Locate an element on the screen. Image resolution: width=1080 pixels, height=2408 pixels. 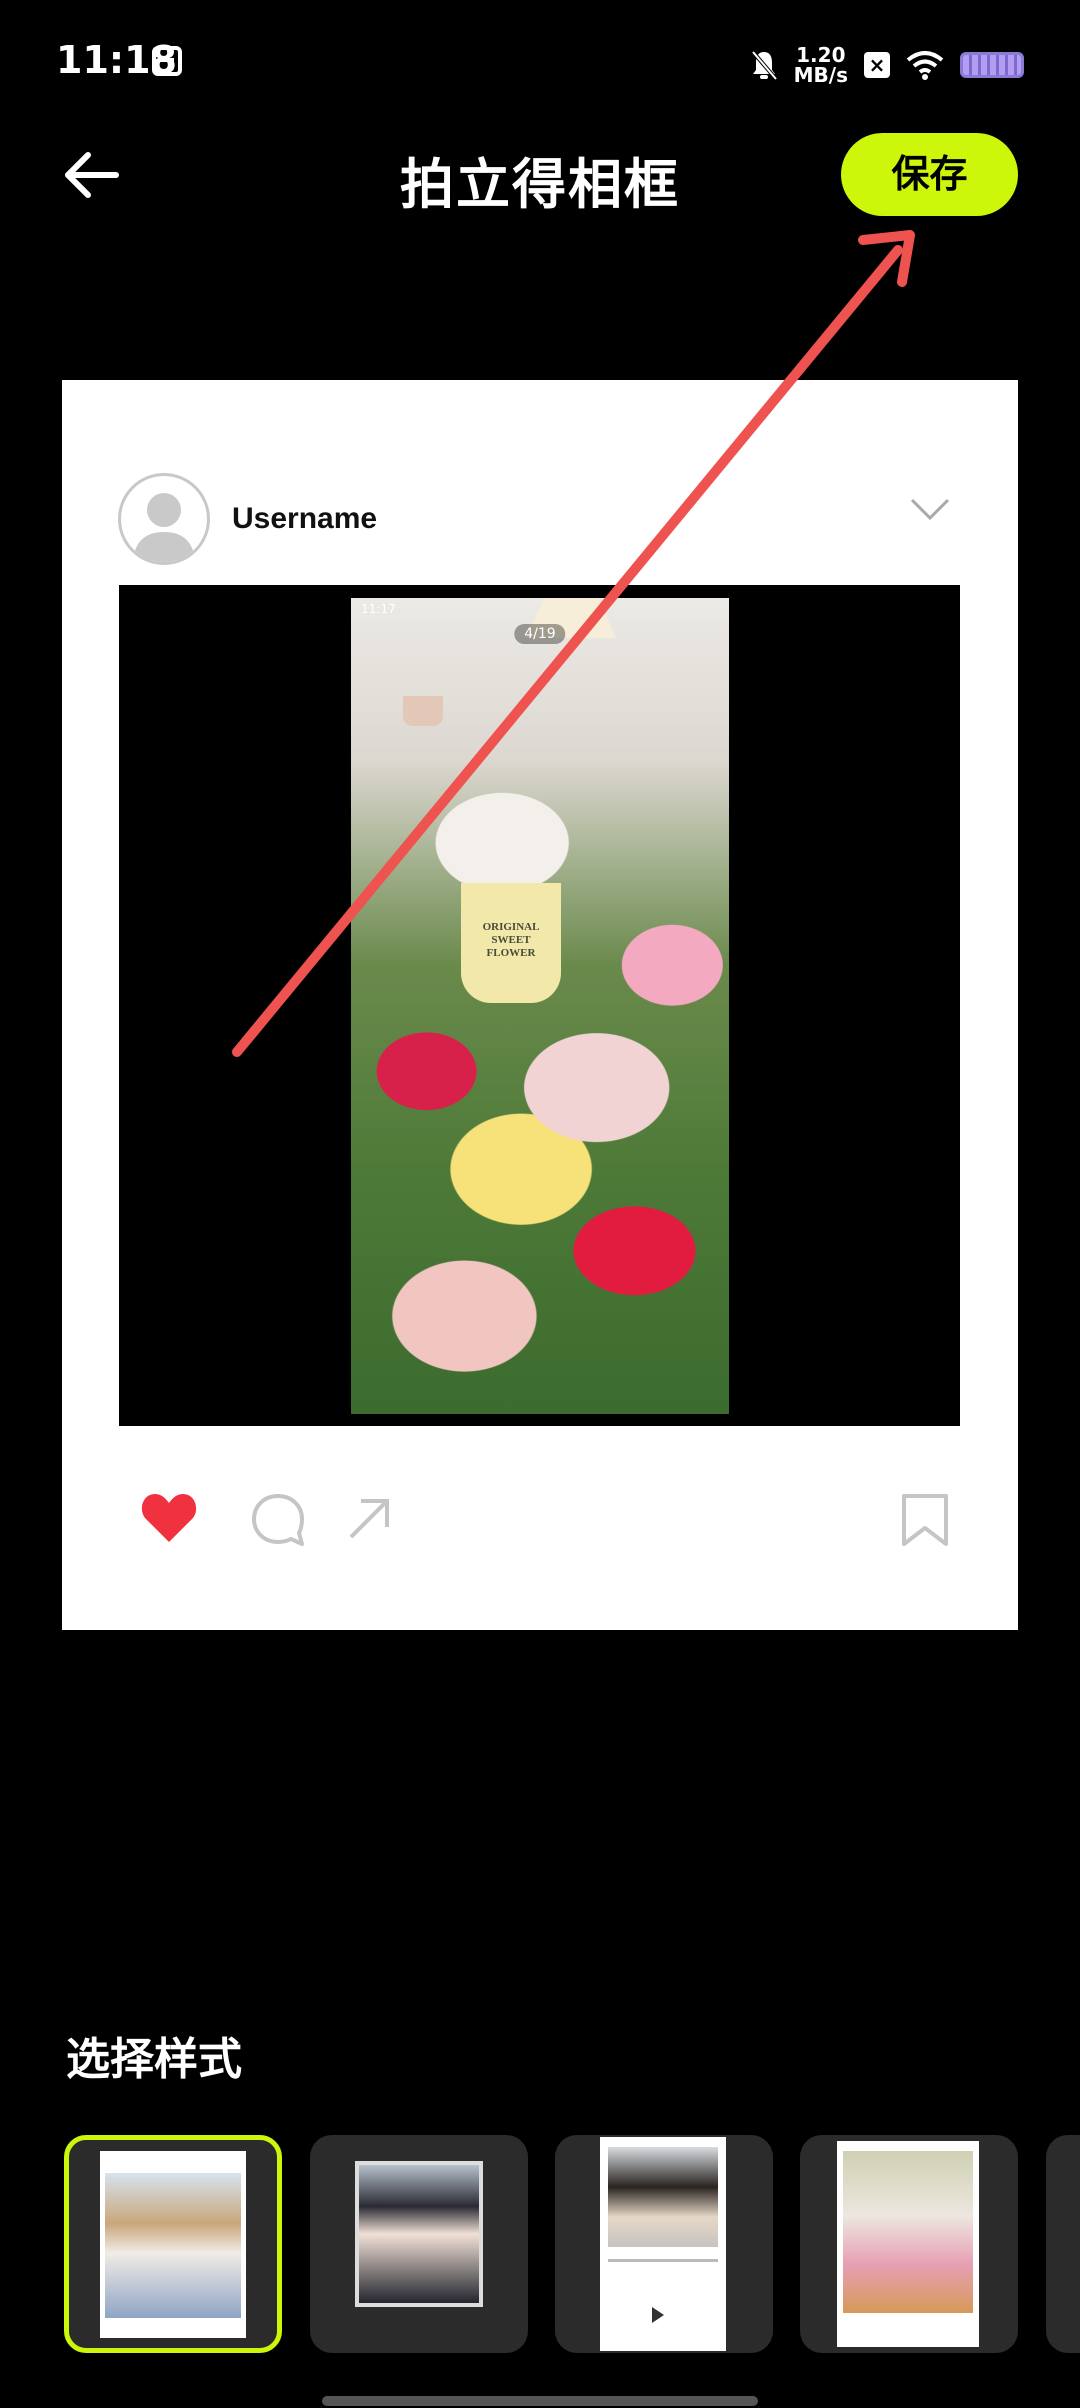
home-indicator is located at coordinates (540, 2401).